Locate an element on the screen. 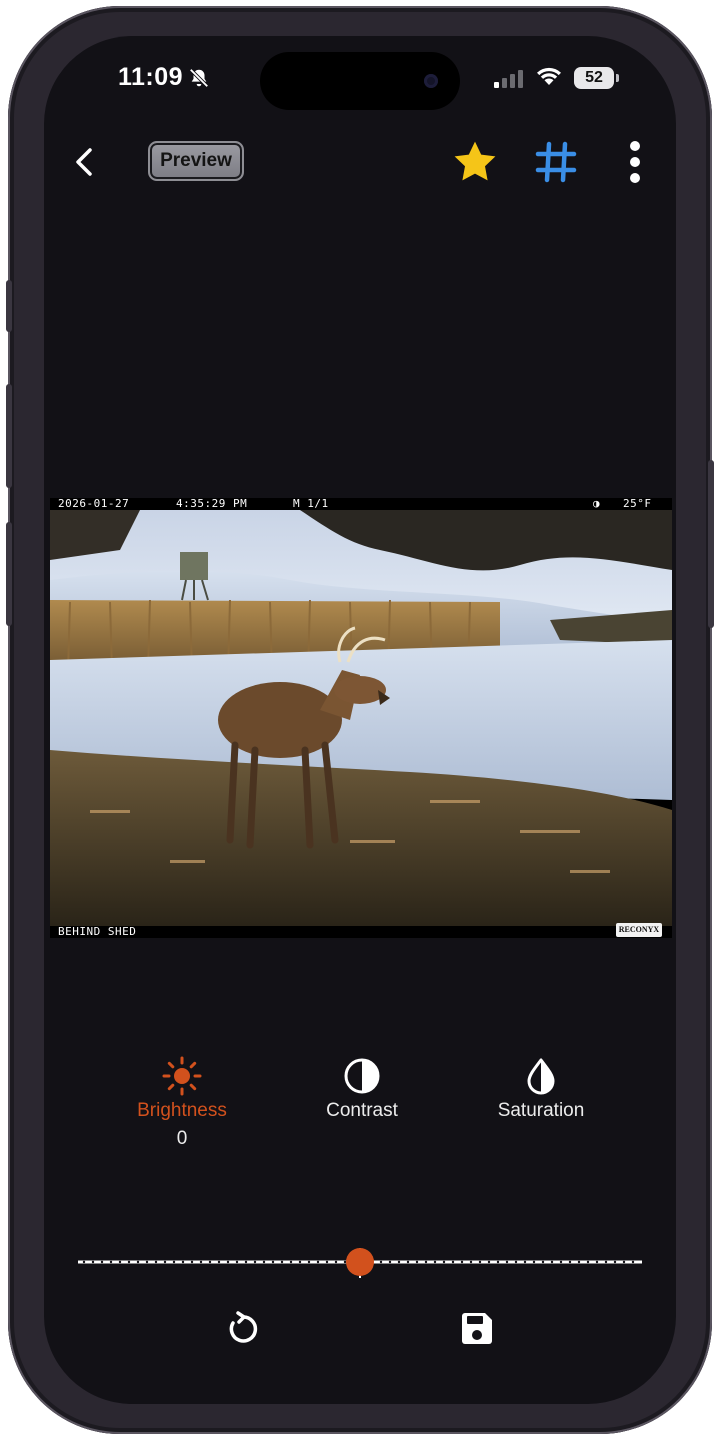 The image size is (720, 1440). sun-icon is located at coordinates (182, 1076).